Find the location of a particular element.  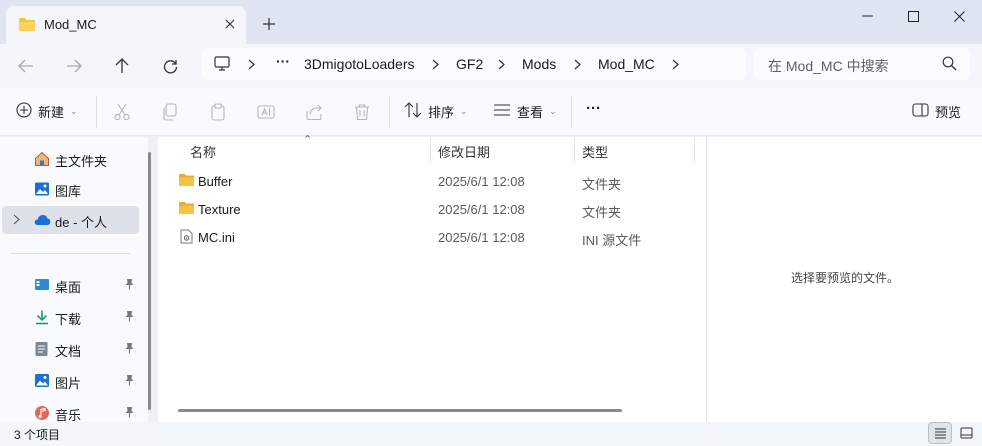

file-type: INI 源文件 is located at coordinates (612, 240).